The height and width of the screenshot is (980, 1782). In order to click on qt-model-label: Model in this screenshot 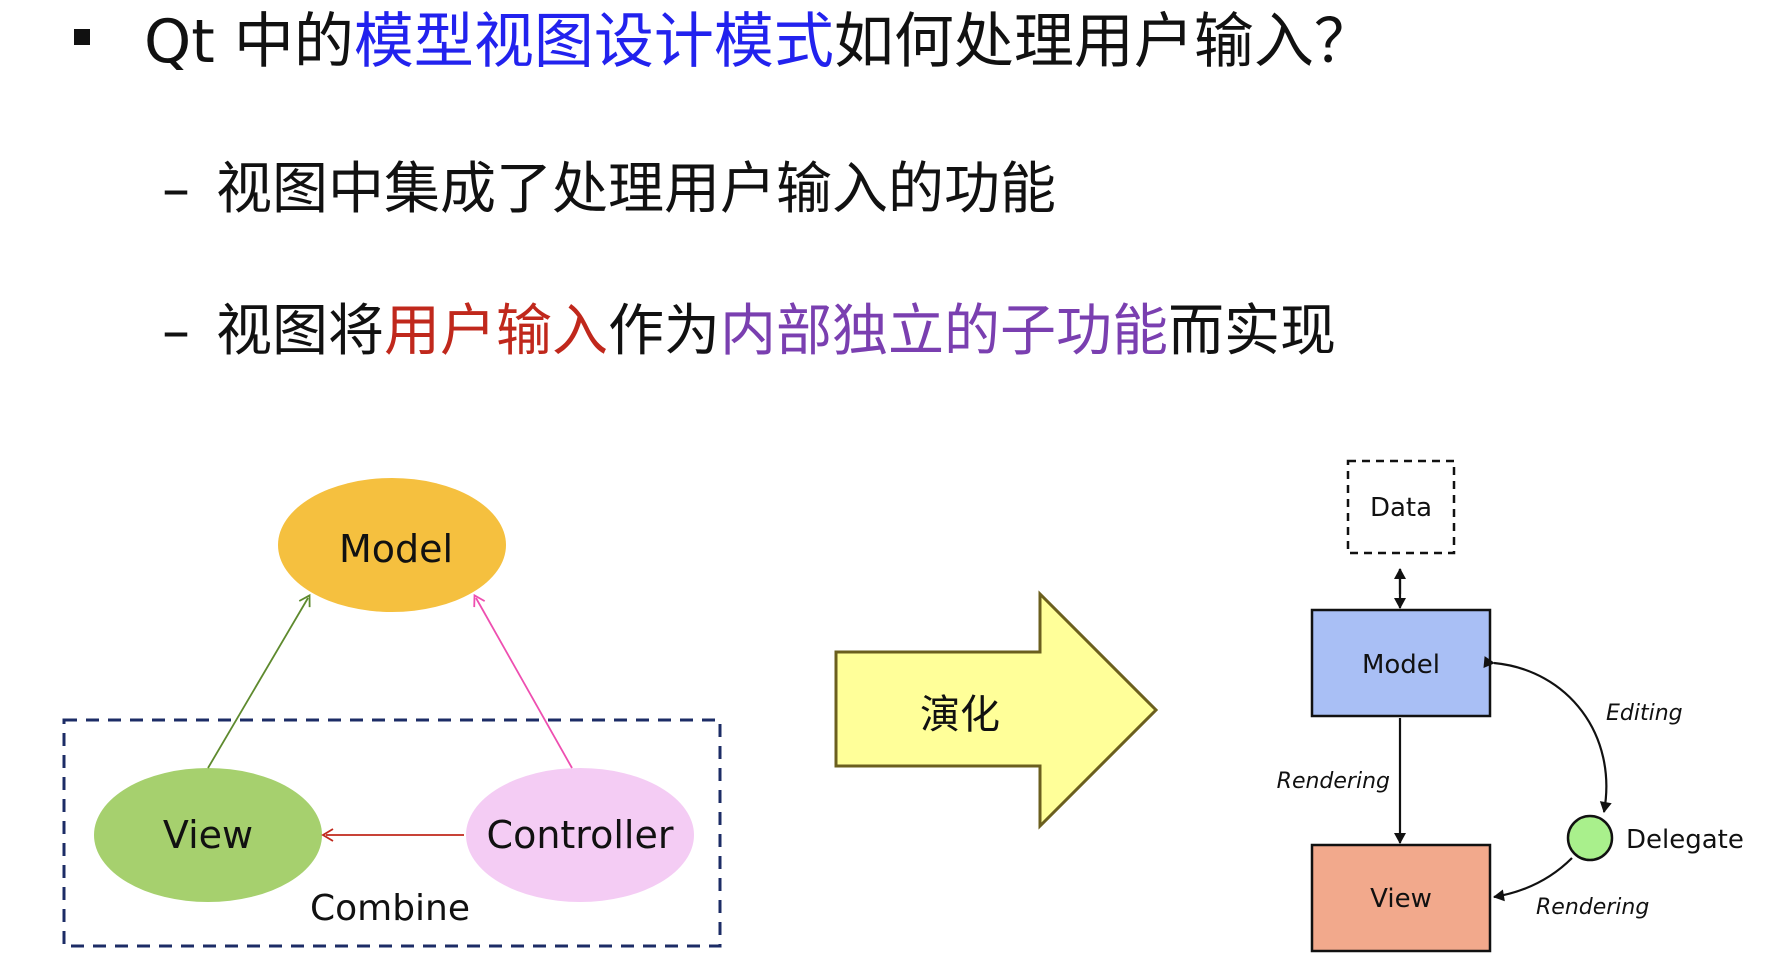, I will do `click(1401, 665)`.